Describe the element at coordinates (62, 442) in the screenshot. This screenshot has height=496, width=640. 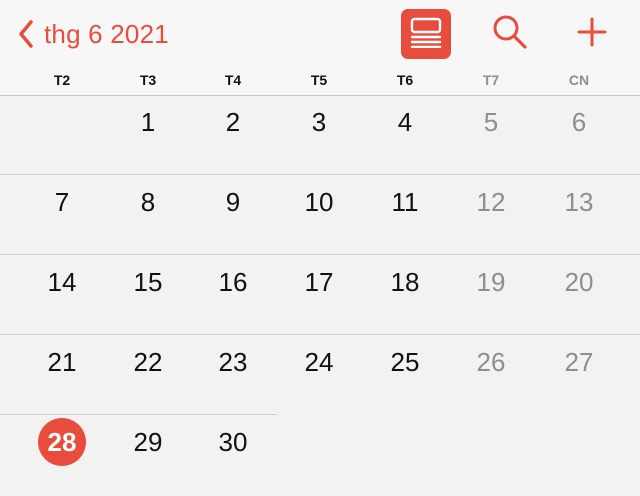
I see `day-cell-today: 28` at that location.